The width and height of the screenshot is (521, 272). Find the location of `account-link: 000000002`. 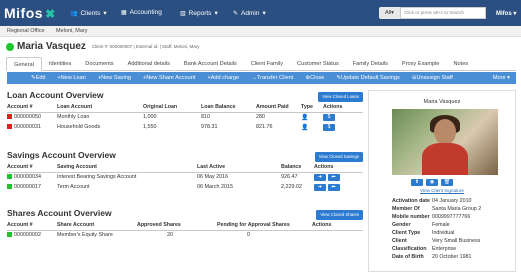

account-link: 000000002 is located at coordinates (27, 235).